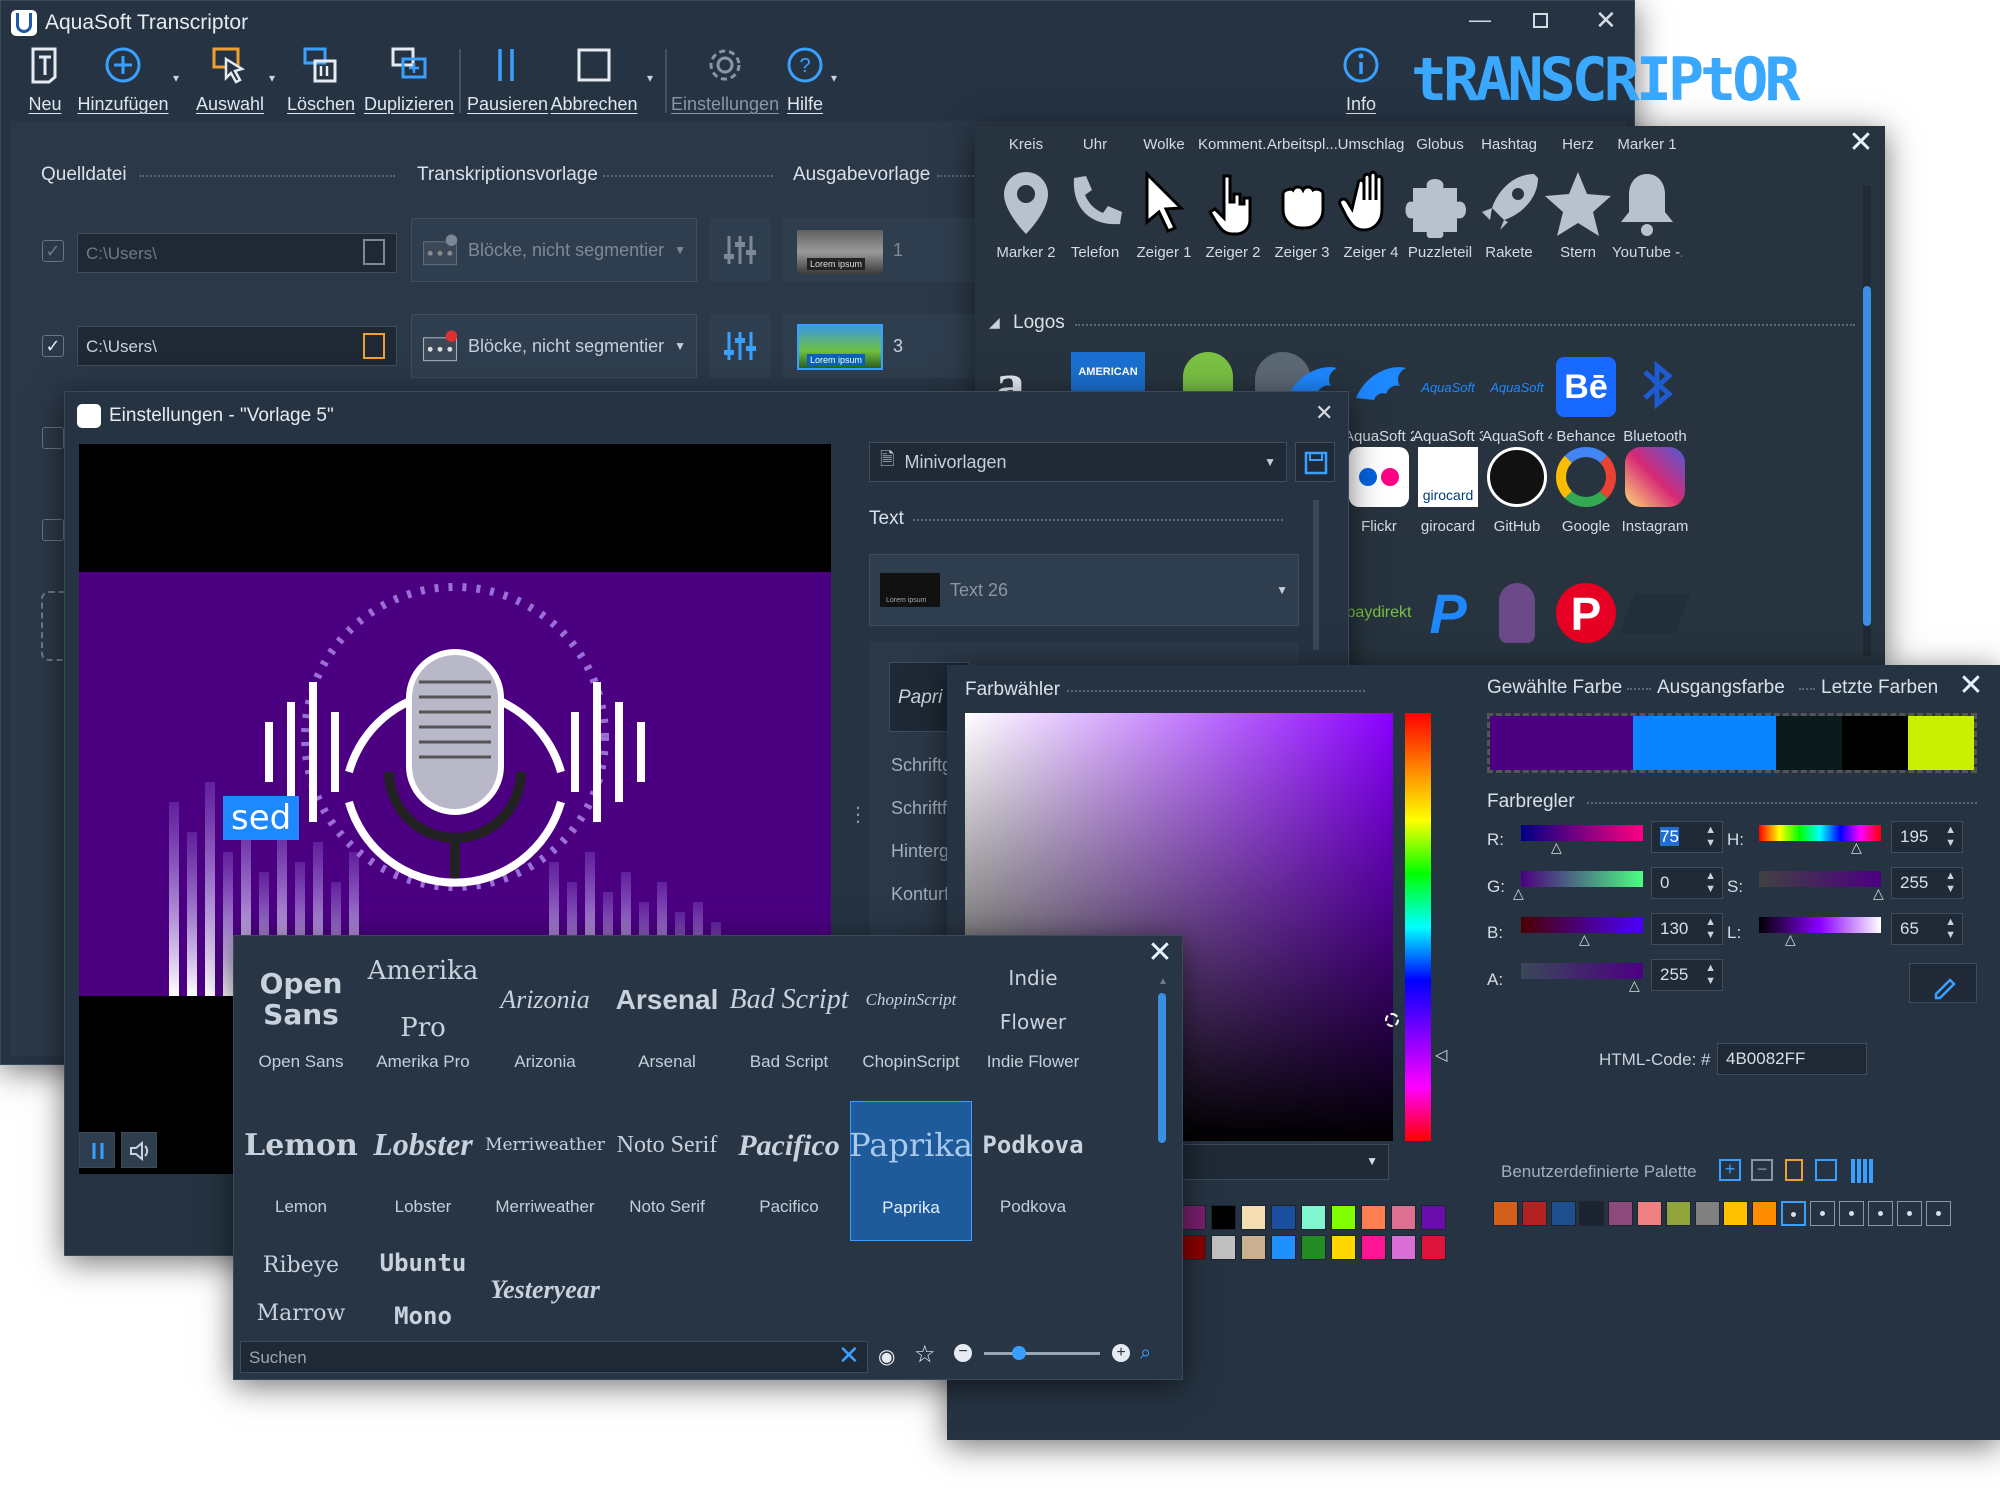  Describe the element at coordinates (301, 1026) in the screenshot. I see `font-option: Open Sans Open Sans` at that location.